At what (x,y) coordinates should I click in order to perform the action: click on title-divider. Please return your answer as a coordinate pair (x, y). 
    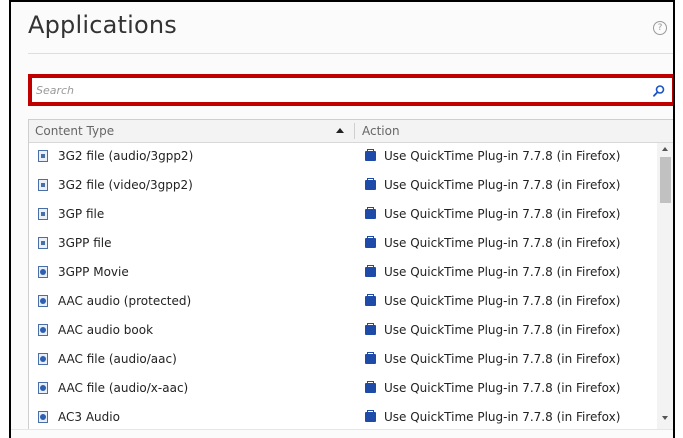
    Looking at the image, I should click on (350, 53).